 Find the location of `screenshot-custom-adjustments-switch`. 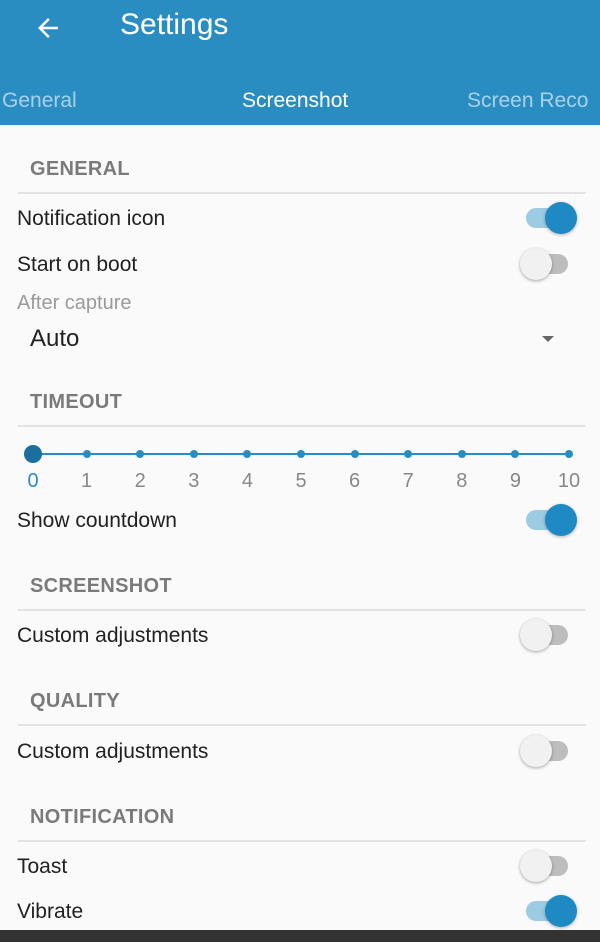

screenshot-custom-adjustments-switch is located at coordinates (550, 635).